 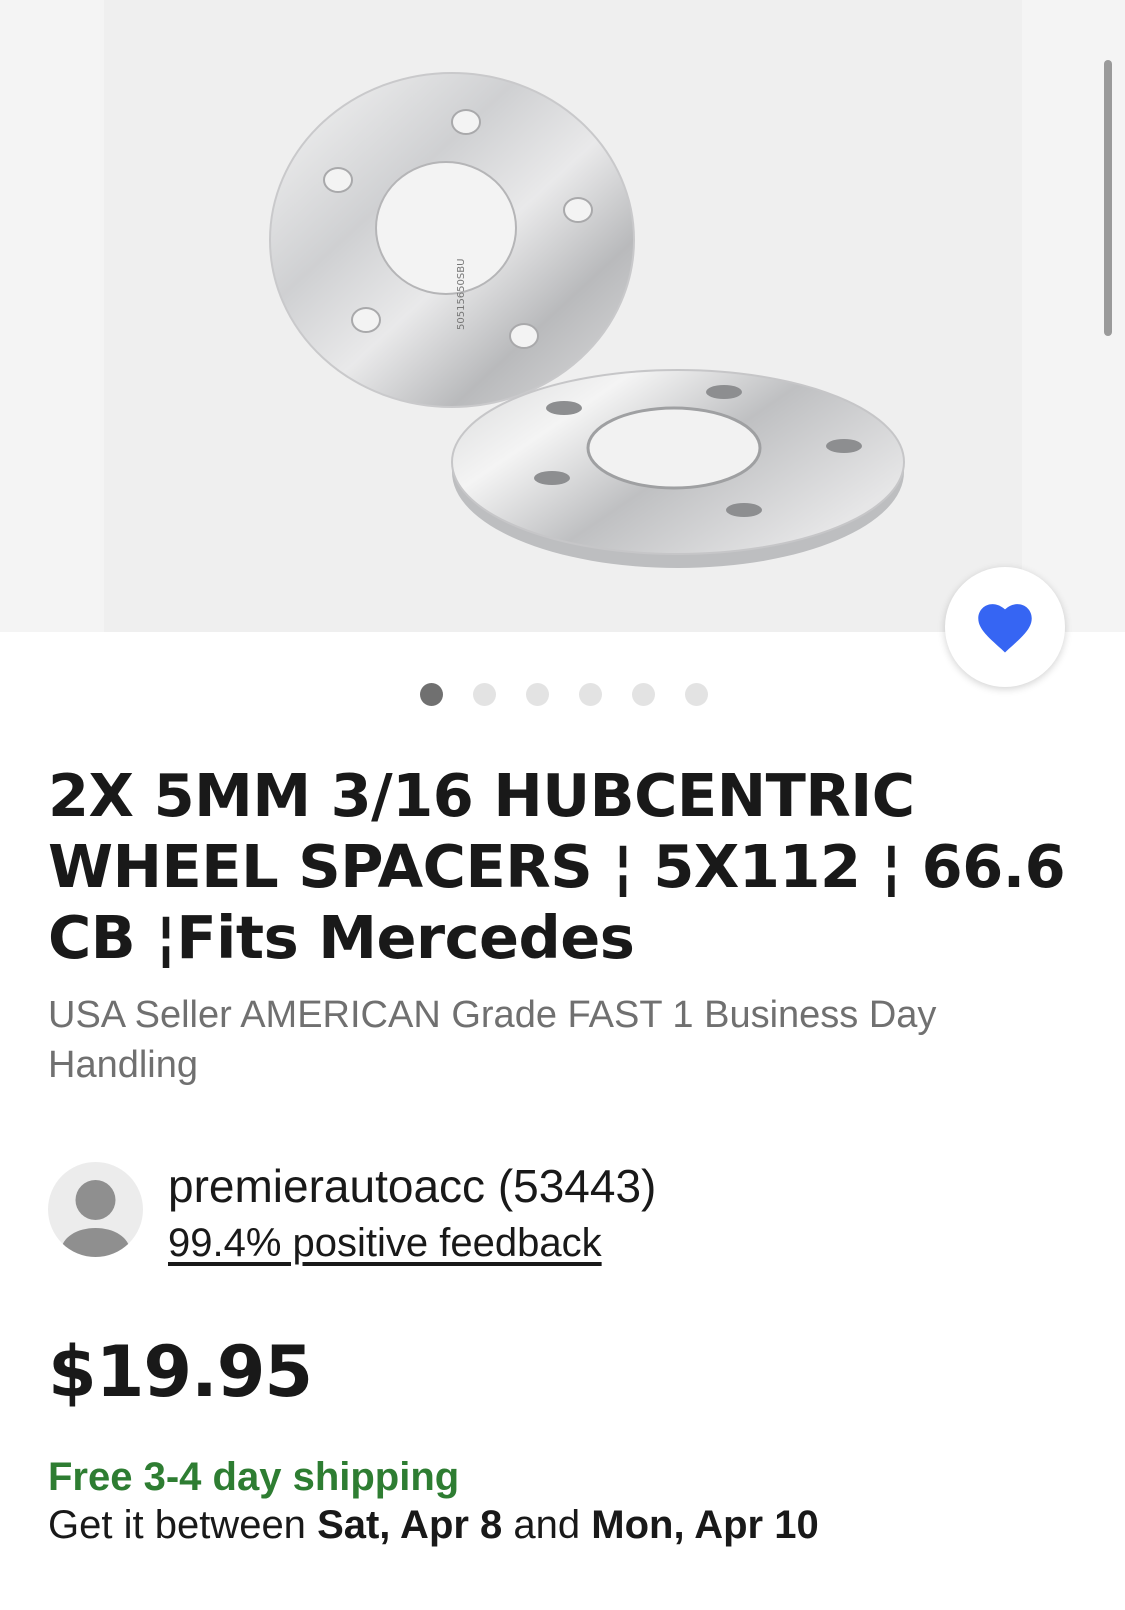 What do you see at coordinates (177, 1525) in the screenshot?
I see `delivery-prefix: Get it between` at bounding box center [177, 1525].